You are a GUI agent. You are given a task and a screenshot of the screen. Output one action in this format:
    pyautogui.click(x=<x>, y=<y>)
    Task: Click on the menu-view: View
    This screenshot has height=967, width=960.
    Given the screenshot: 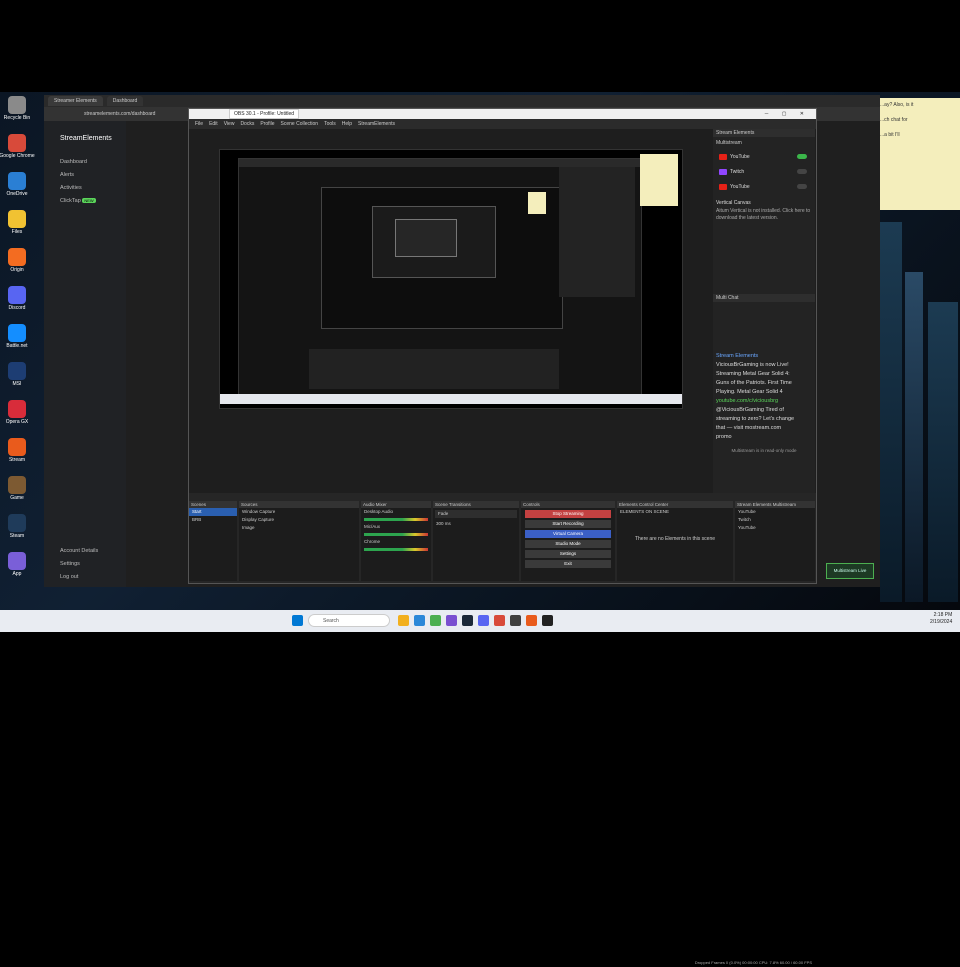 What is the action you would take?
    pyautogui.click(x=229, y=124)
    